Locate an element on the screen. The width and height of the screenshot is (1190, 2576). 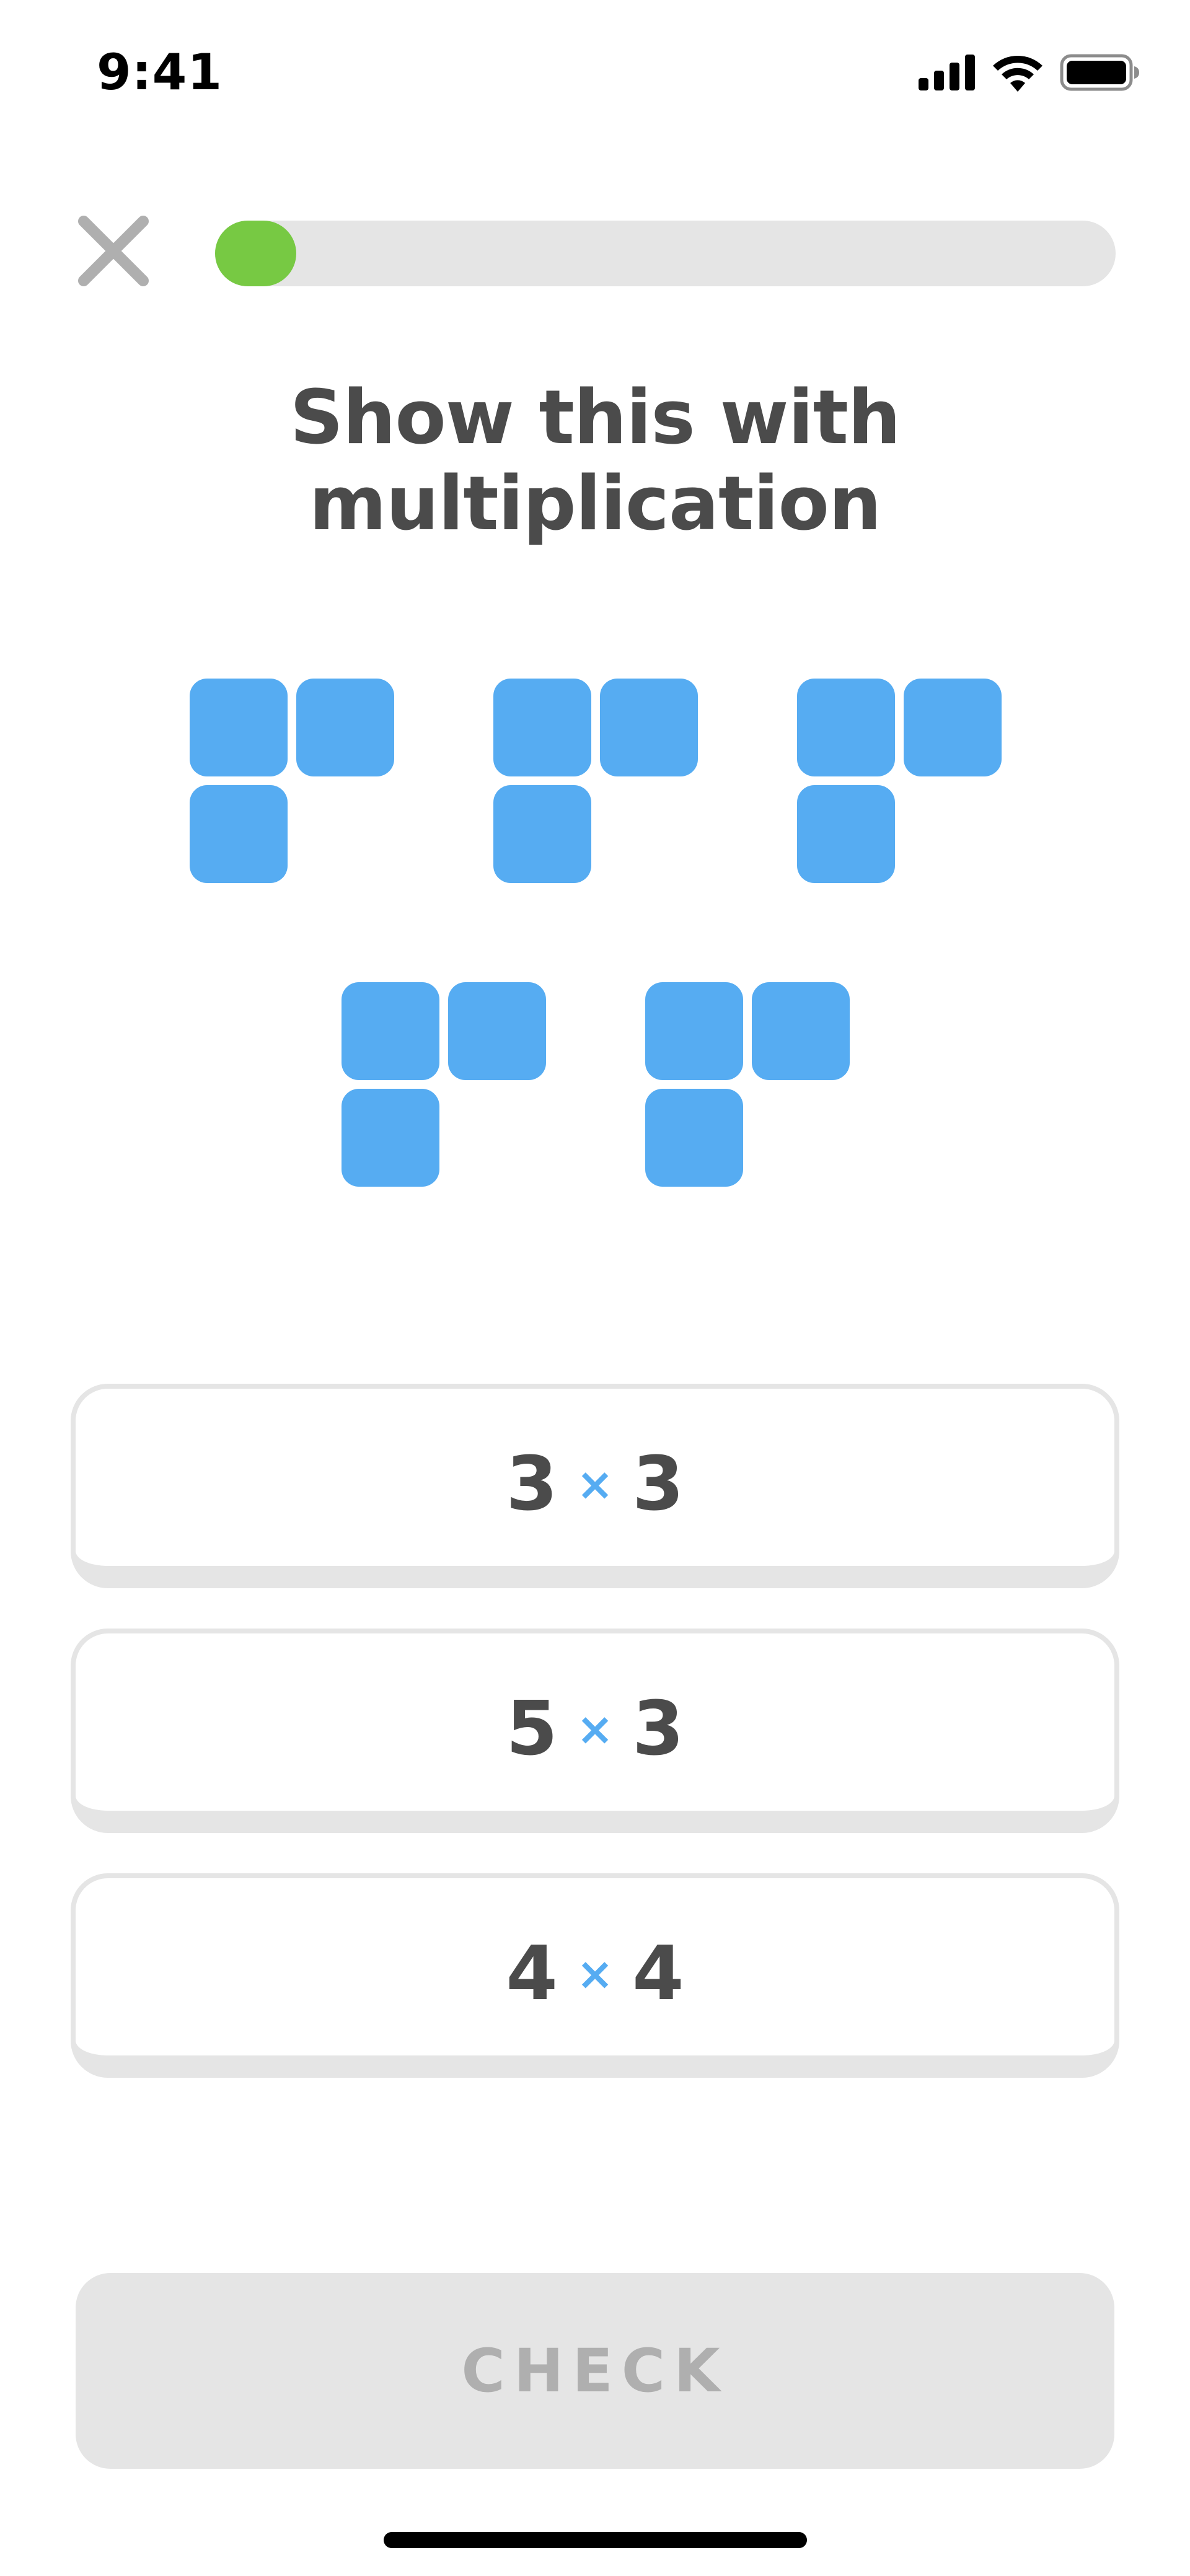
answer-option-2: 5 × 3 is located at coordinates (595, 1731).